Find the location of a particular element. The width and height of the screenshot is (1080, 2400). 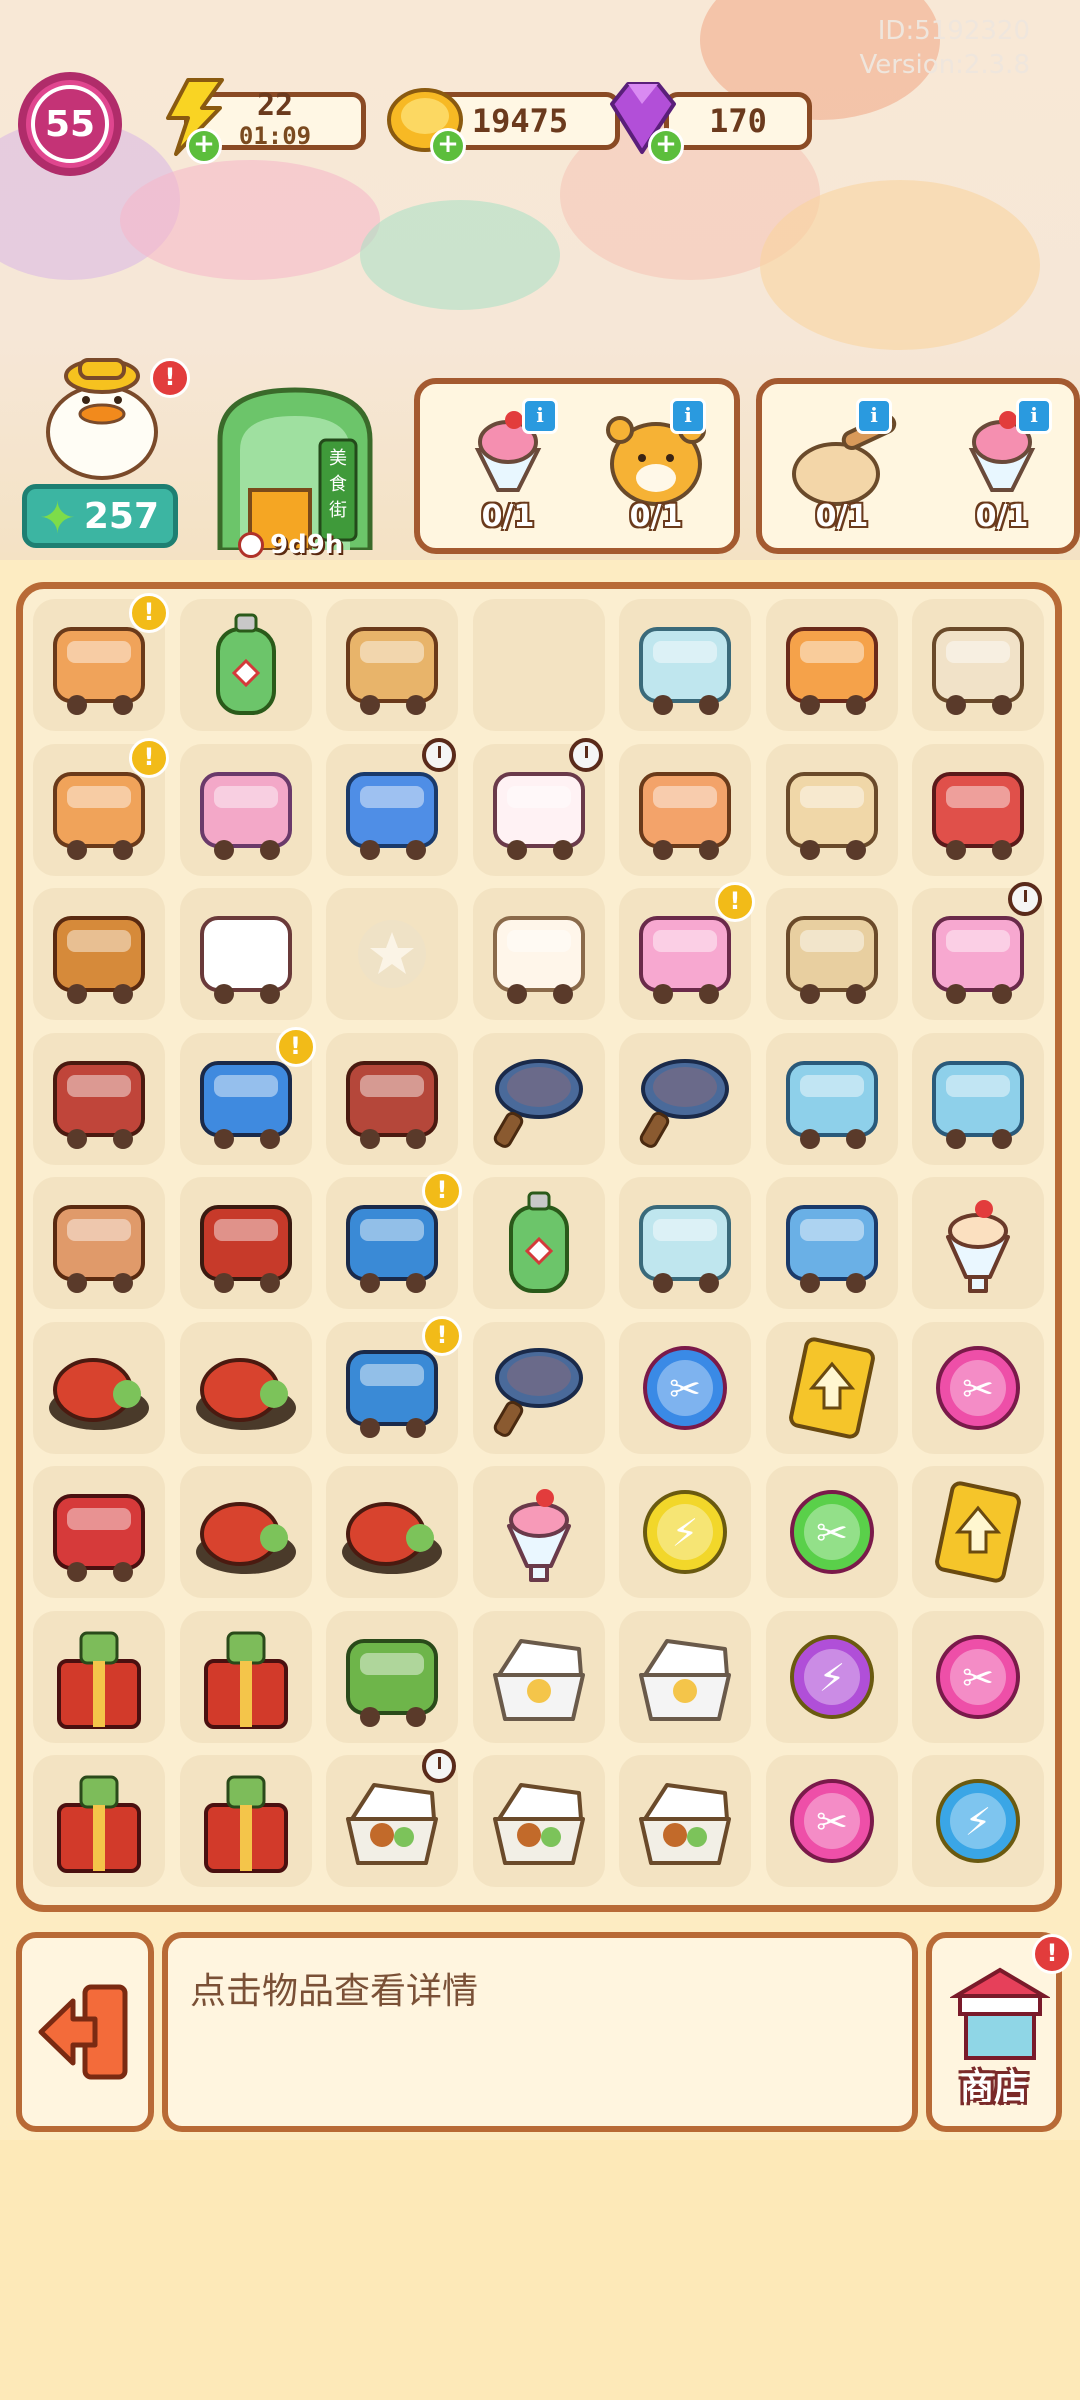

lobster-plate-icon is located at coordinates (245, 1393).